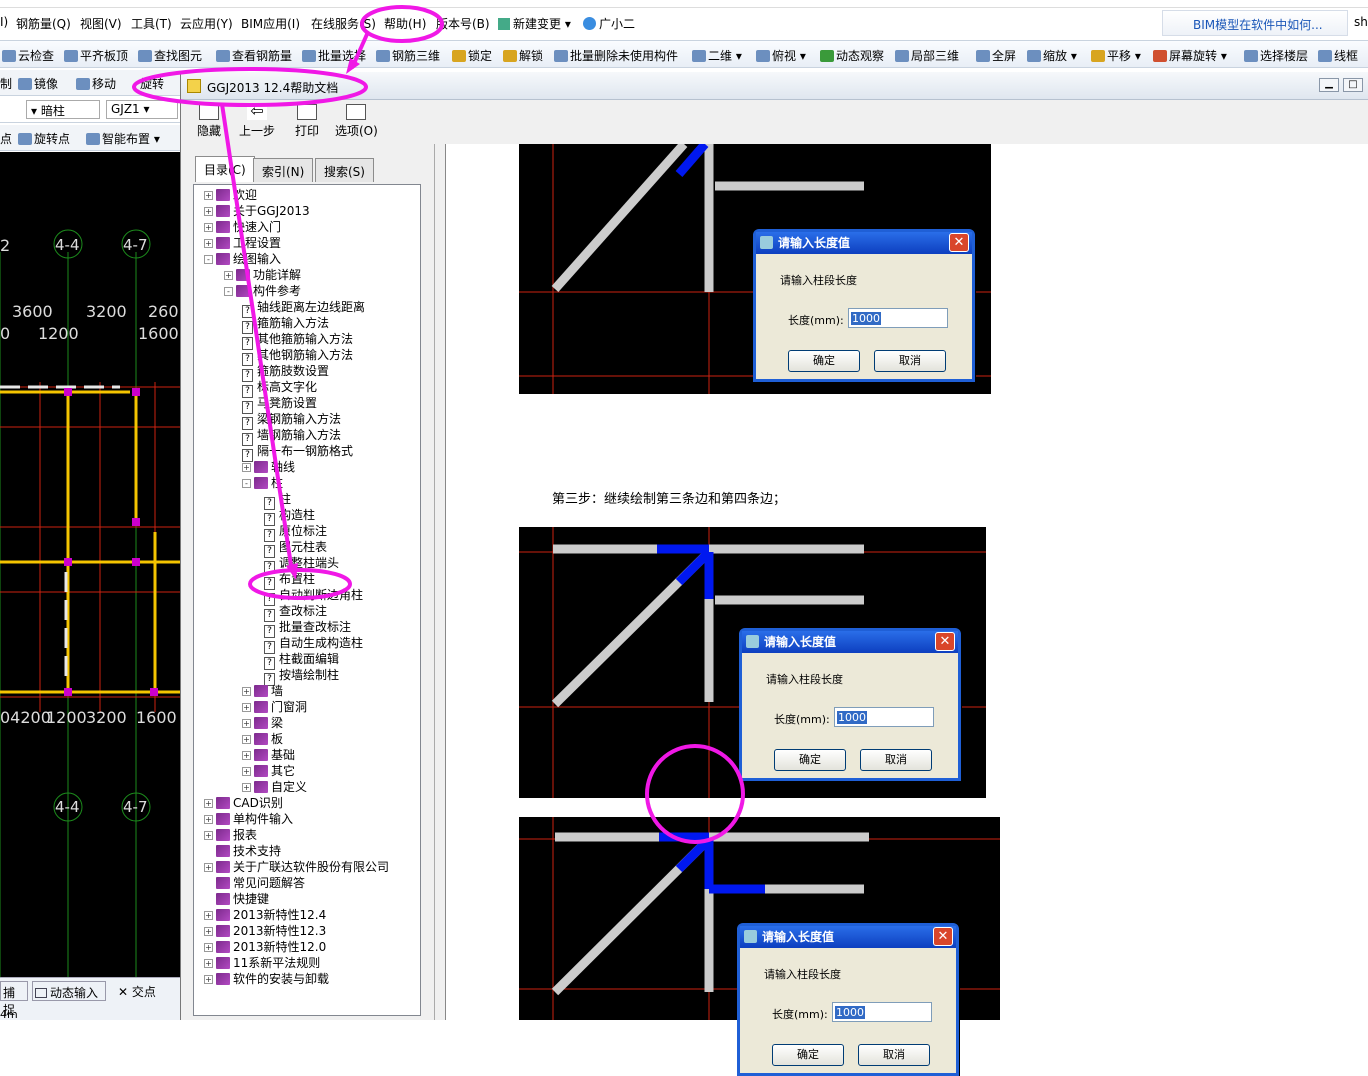 The height and width of the screenshot is (1076, 1368). I want to click on tree-item: + 梁, so click(262, 723).